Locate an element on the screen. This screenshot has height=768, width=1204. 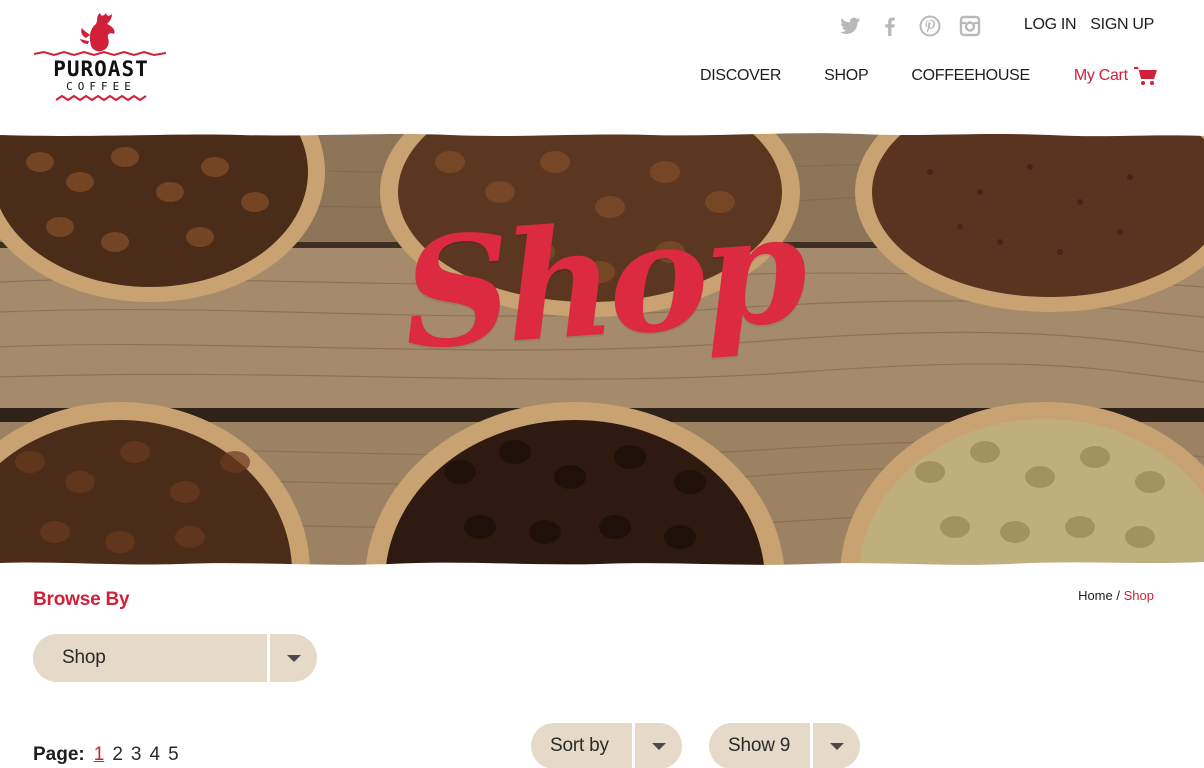
nav-item-discover: DISCOVER is located at coordinates (740, 76).